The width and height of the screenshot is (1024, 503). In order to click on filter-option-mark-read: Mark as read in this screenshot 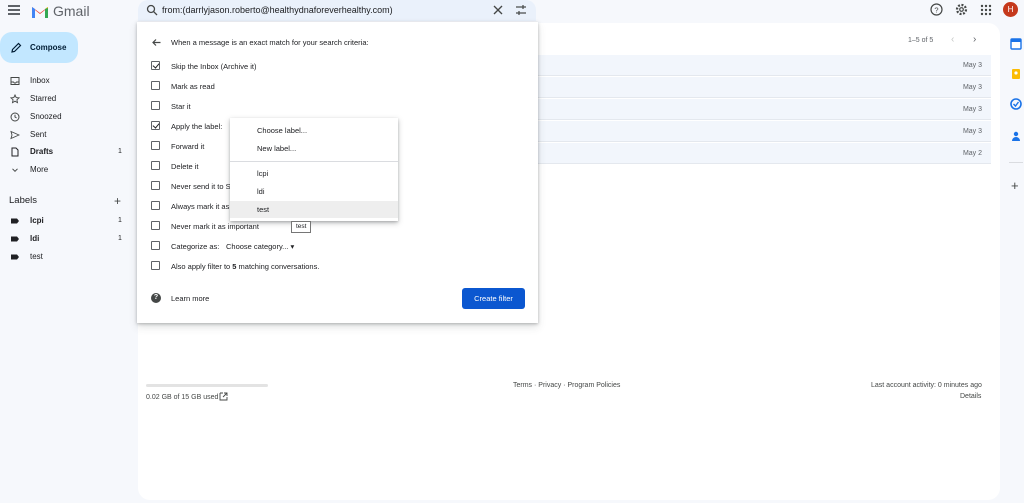, I will do `click(341, 87)`.